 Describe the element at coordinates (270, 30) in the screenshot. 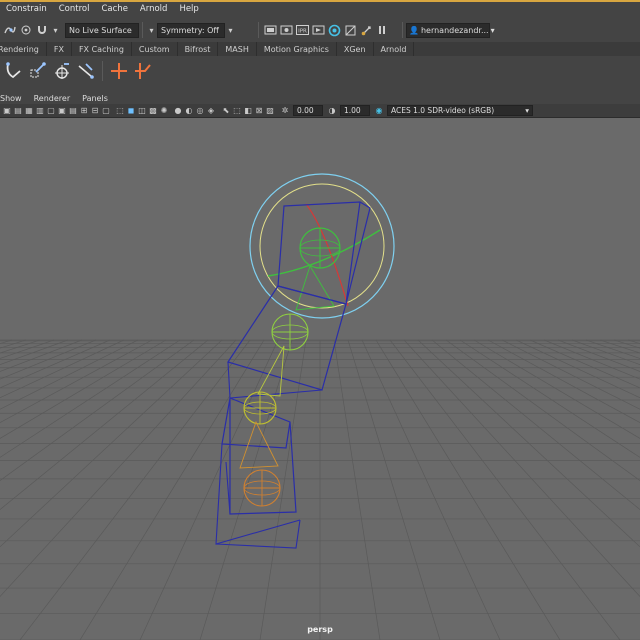

I see `render-frame-icon` at that location.